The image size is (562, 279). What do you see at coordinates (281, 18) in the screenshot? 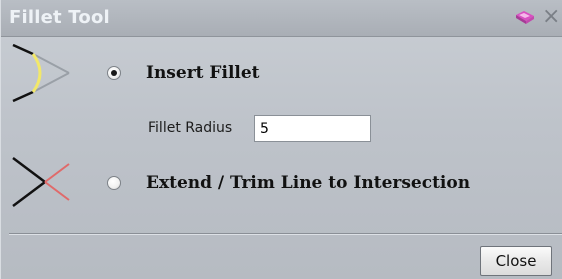
I see `title-bar: Fillet Tool ×` at bounding box center [281, 18].